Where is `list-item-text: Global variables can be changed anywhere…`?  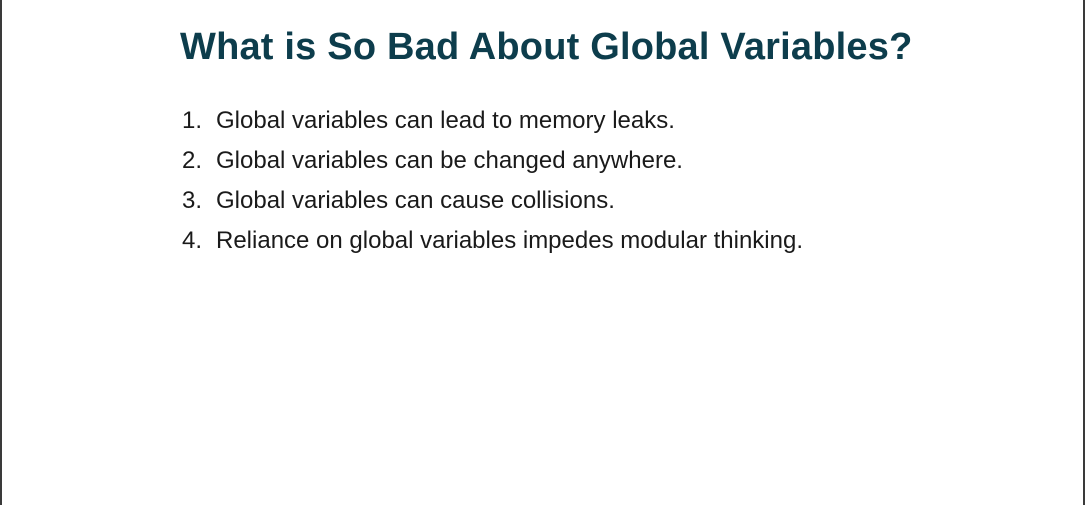 list-item-text: Global variables can be changed anywhere… is located at coordinates (449, 160).